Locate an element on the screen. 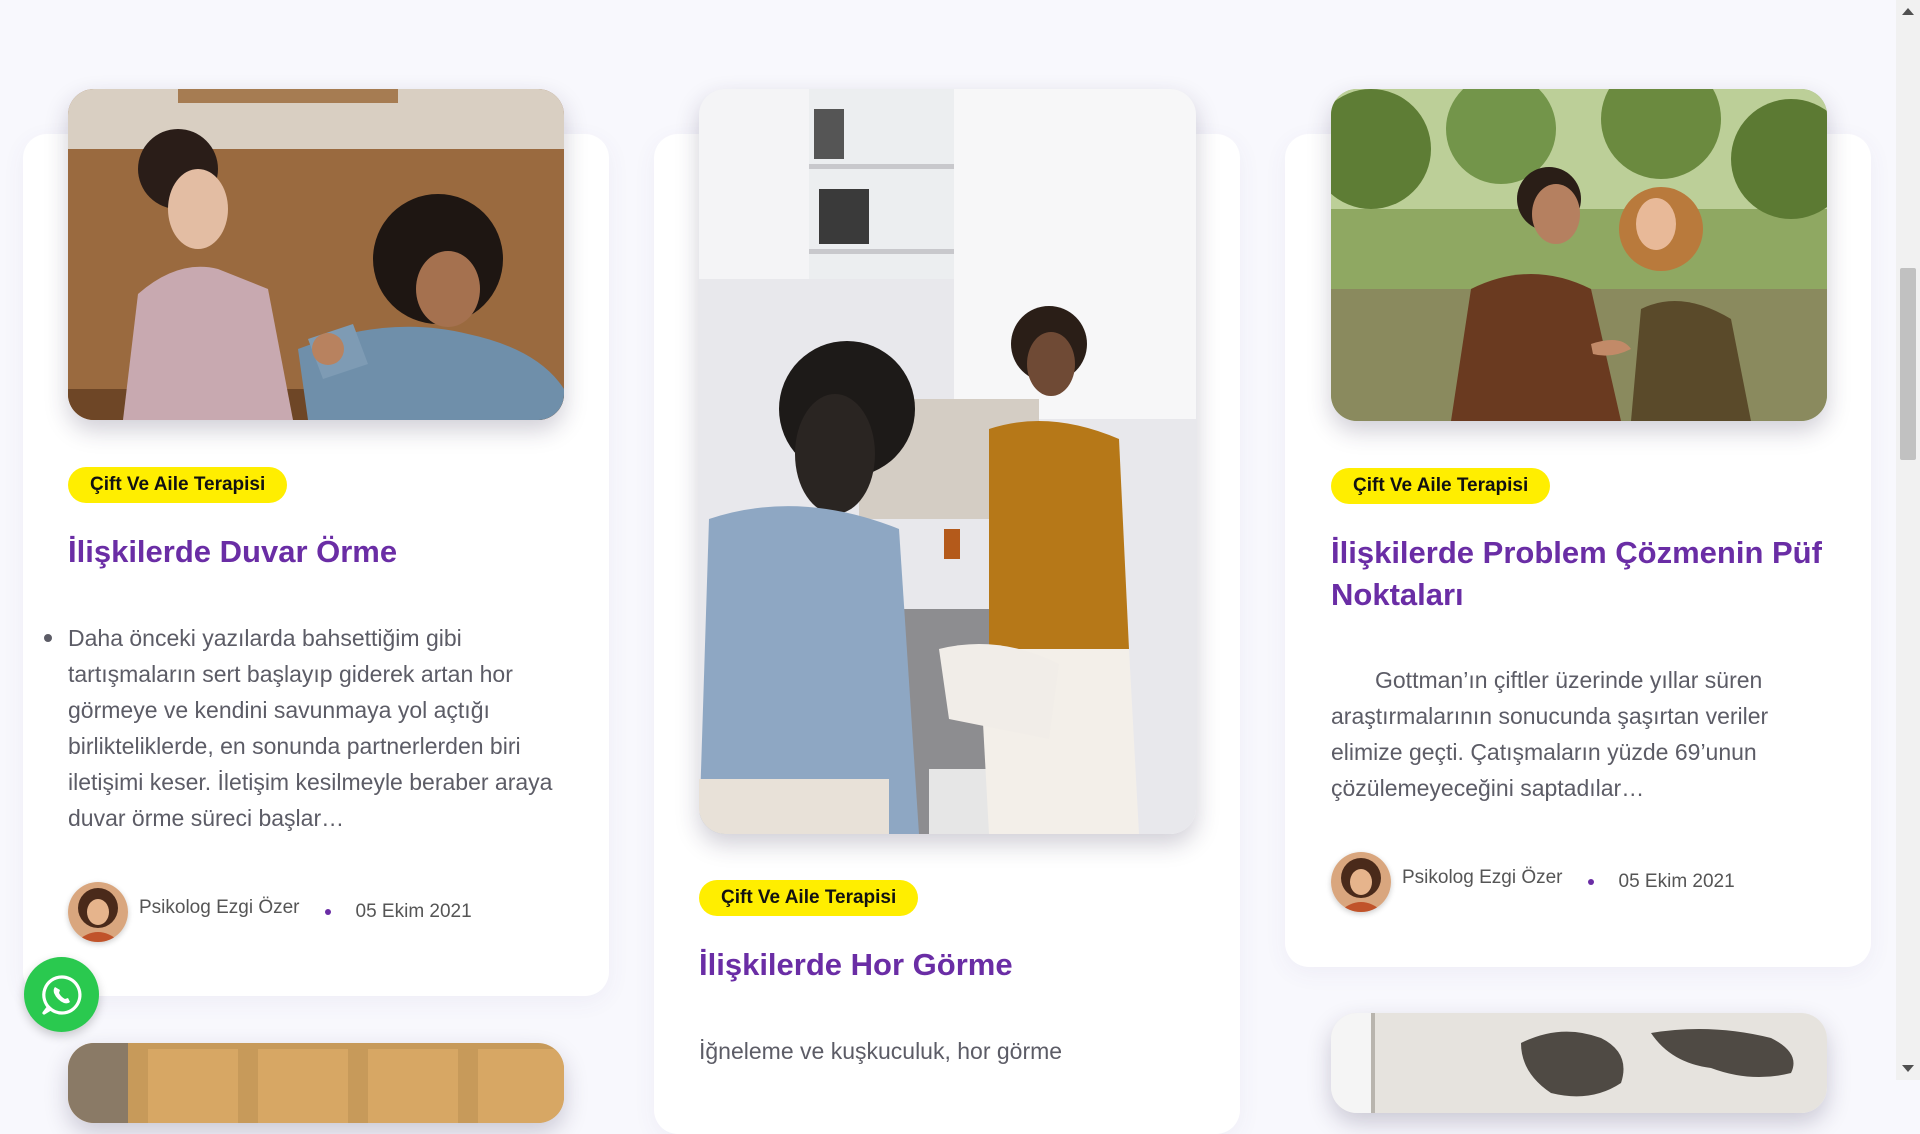 The image size is (1920, 1134). page-scrollbar is located at coordinates (1908, 540).